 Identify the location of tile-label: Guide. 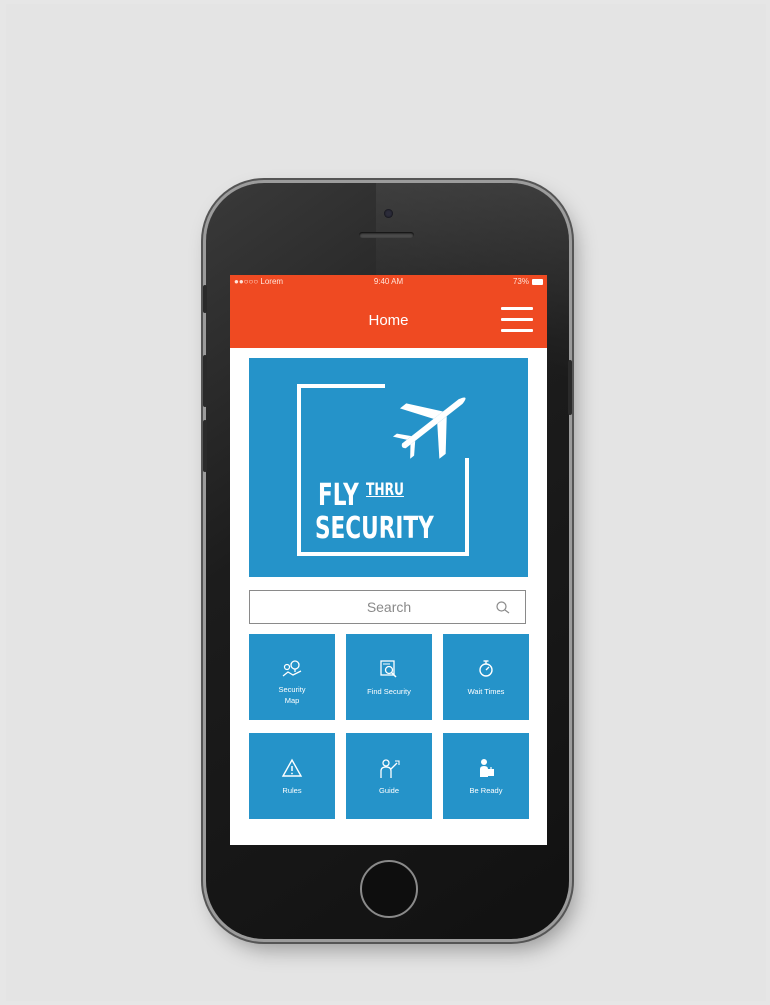
(388, 790).